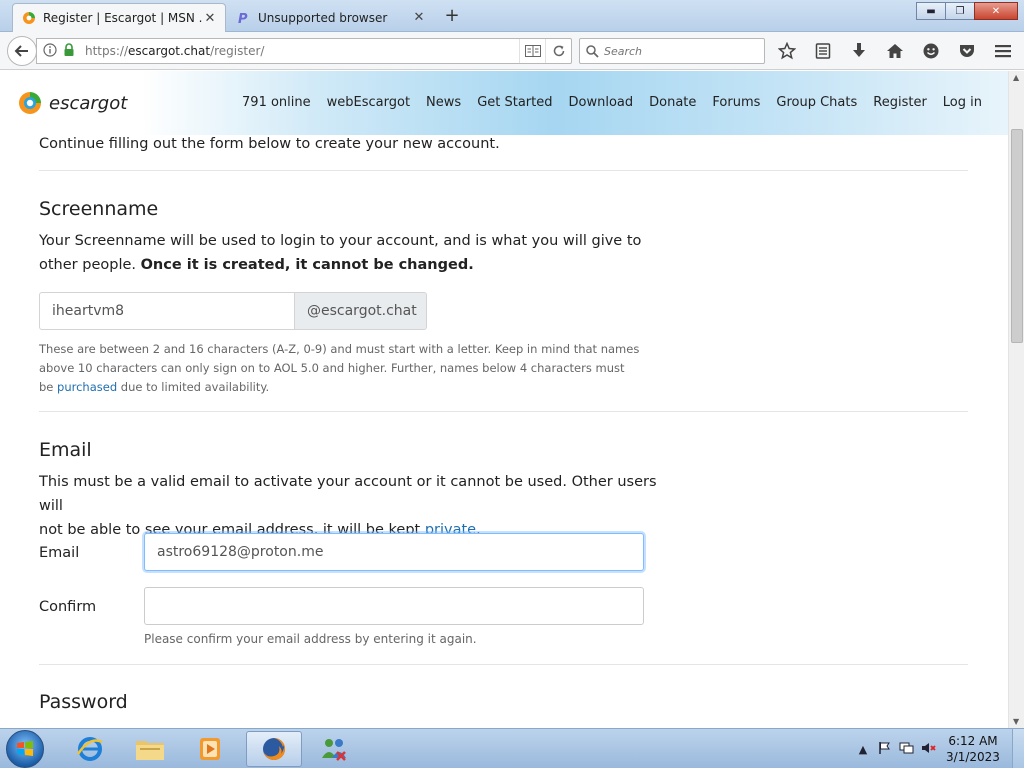  Describe the element at coordinates (672, 102) in the screenshot. I see `nav-donate: Donate` at that location.